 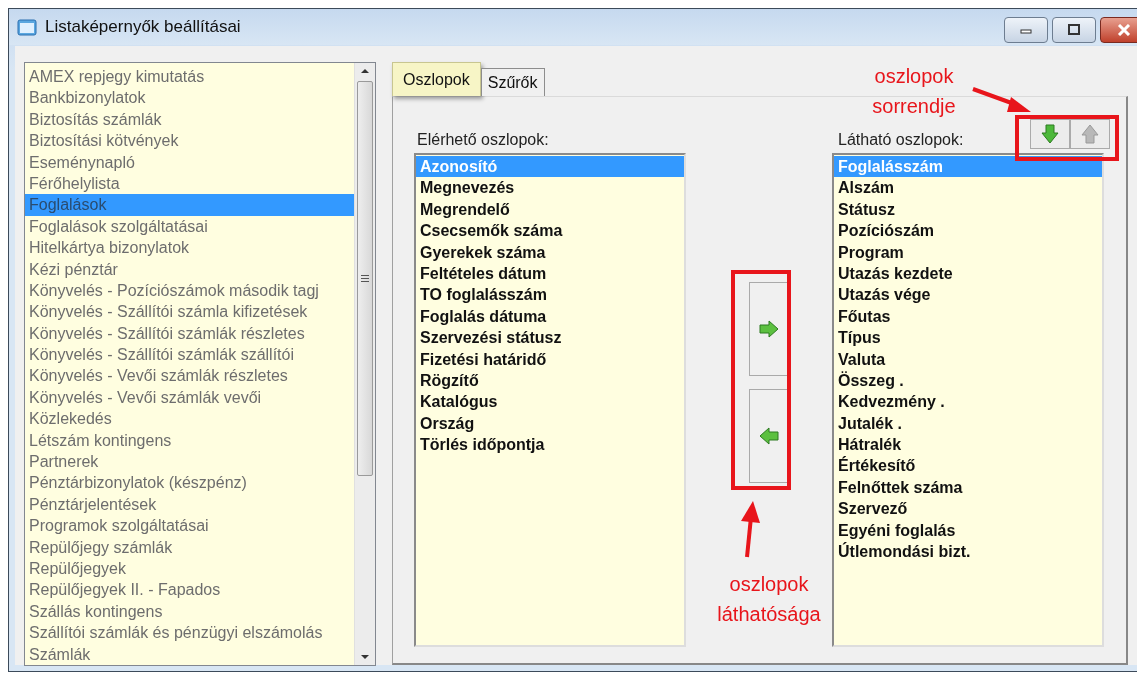 What do you see at coordinates (550, 209) in the screenshot?
I see `list-item: Megrendelő` at bounding box center [550, 209].